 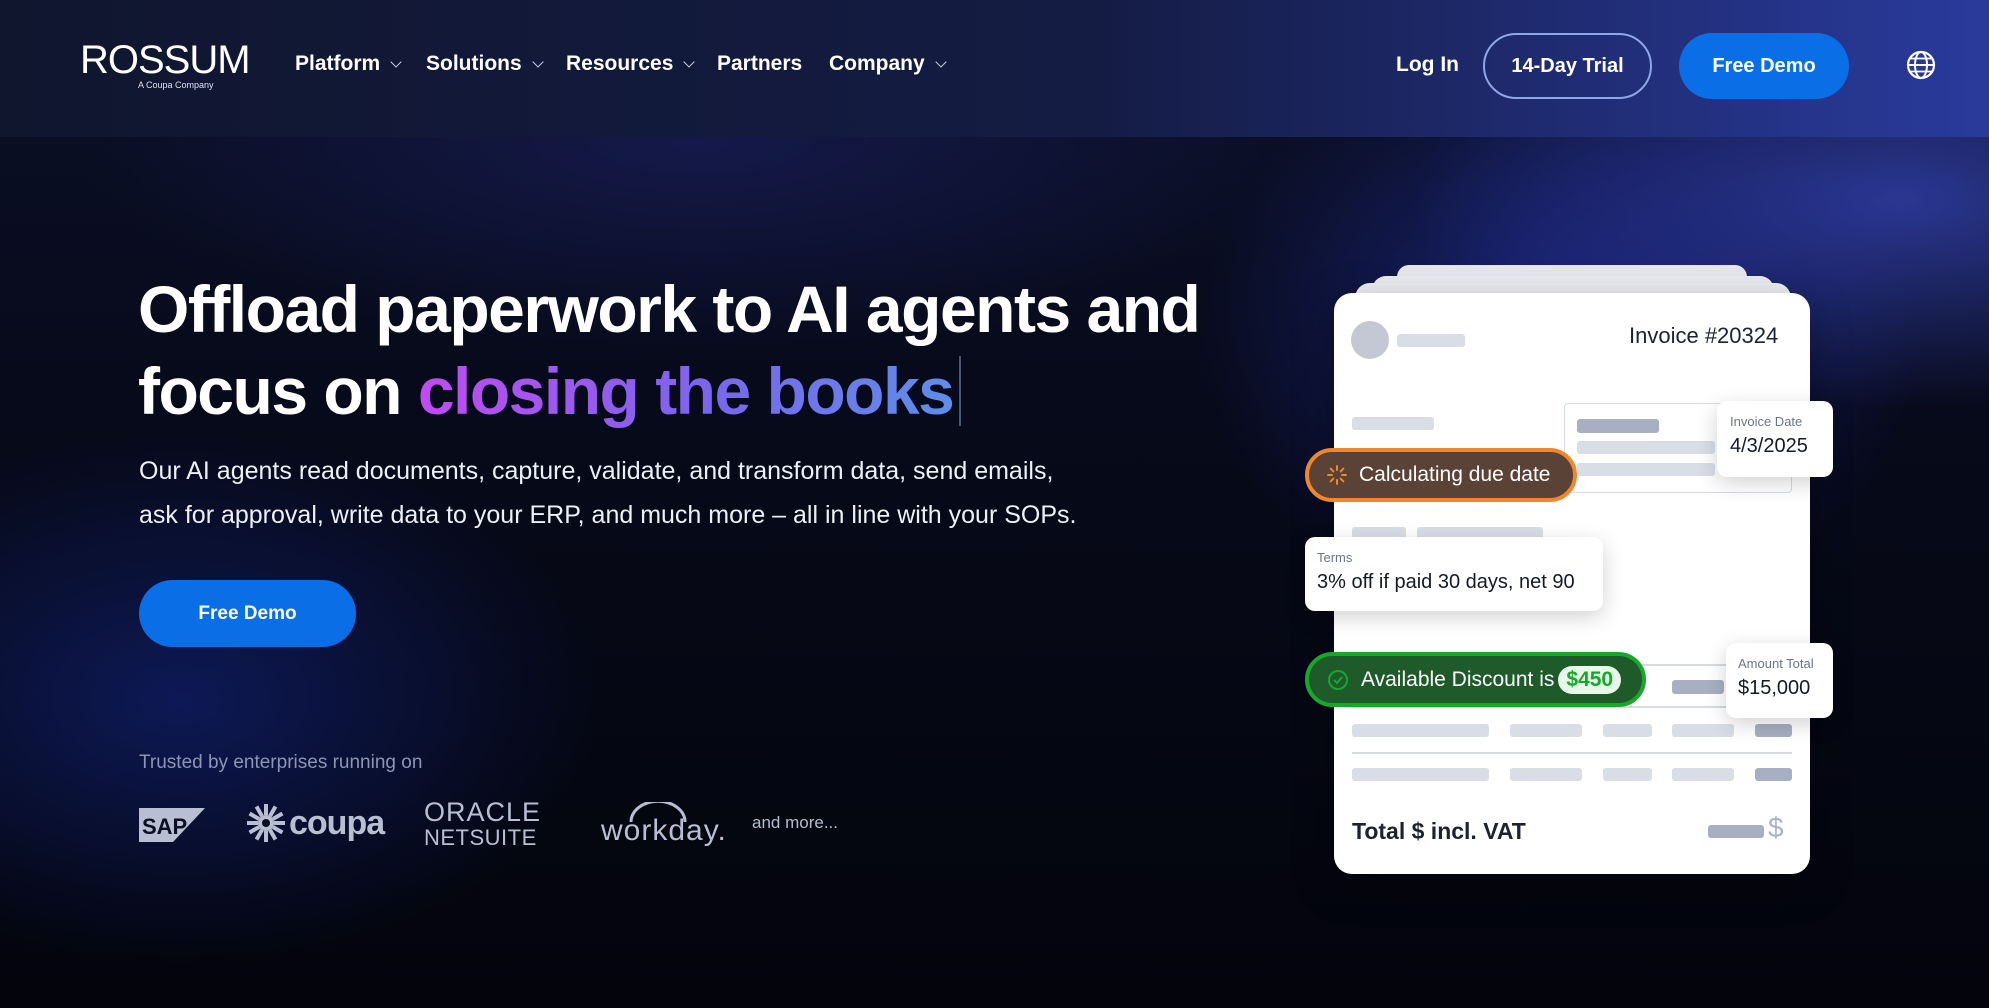 What do you see at coordinates (960, 391) in the screenshot?
I see `typing-cursor` at bounding box center [960, 391].